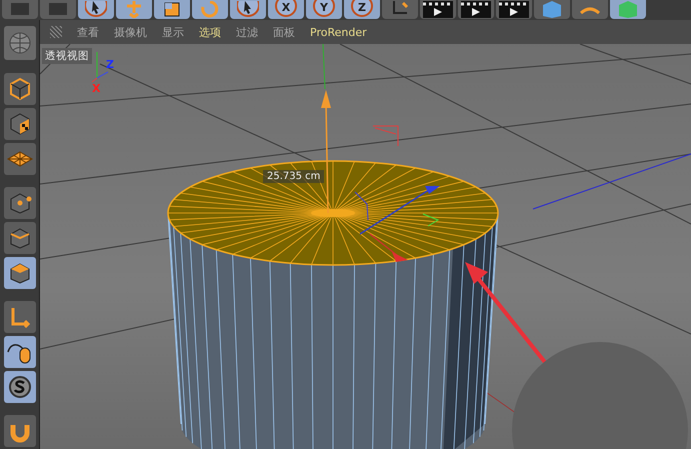 The width and height of the screenshot is (691, 449). Describe the element at coordinates (210, 32) in the screenshot. I see `menu-item: 选项` at that location.